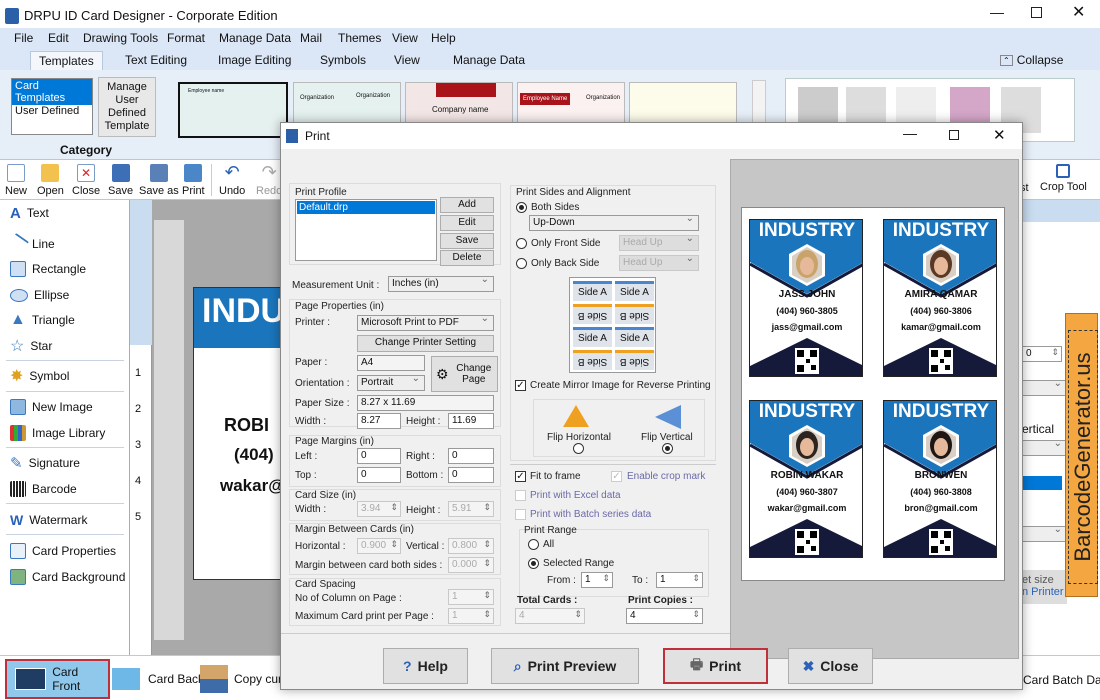 The image size is (1100, 700). Describe the element at coordinates (1078, 12) in the screenshot. I see `close-window-button: ✕` at that location.